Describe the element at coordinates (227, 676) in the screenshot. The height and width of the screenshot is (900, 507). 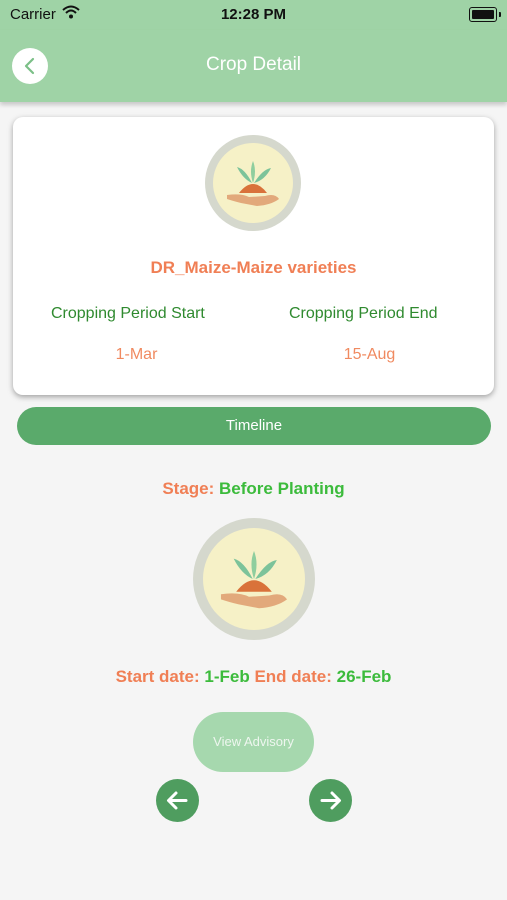
I see `start-date-value: 1-Feb` at that location.